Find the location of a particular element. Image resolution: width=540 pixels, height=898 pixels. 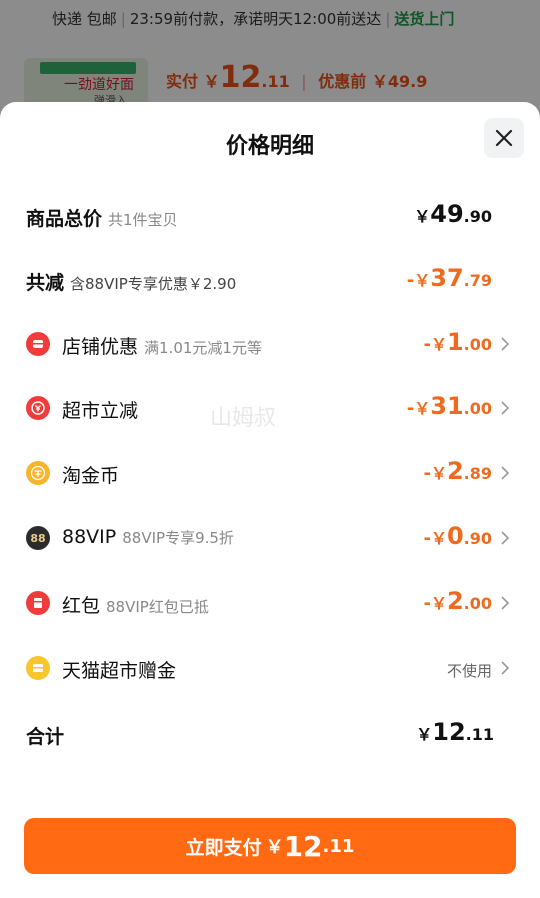

redpacket-label: 红包 88VIP红包已抵 is located at coordinates (135, 604).